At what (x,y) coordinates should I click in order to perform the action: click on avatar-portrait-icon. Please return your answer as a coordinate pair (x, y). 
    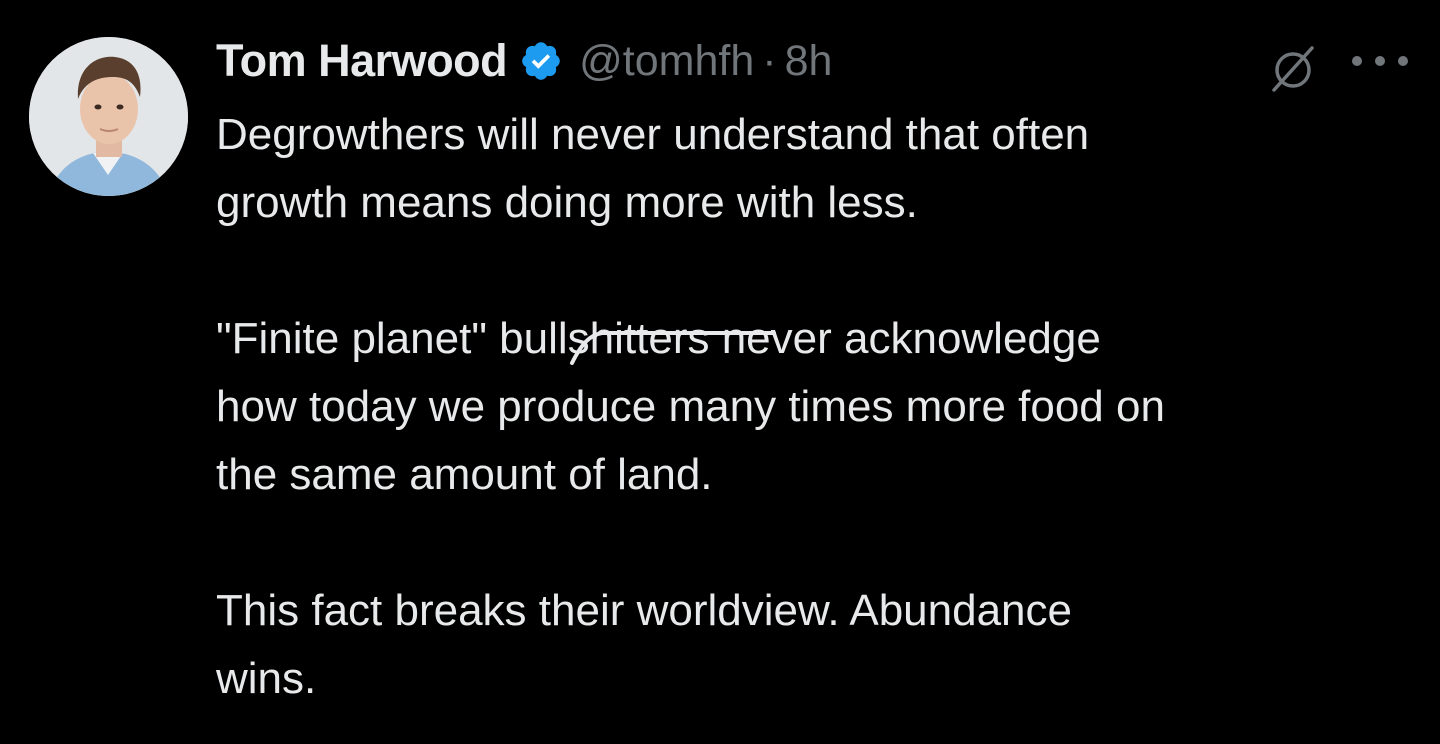
    Looking at the image, I should click on (108, 116).